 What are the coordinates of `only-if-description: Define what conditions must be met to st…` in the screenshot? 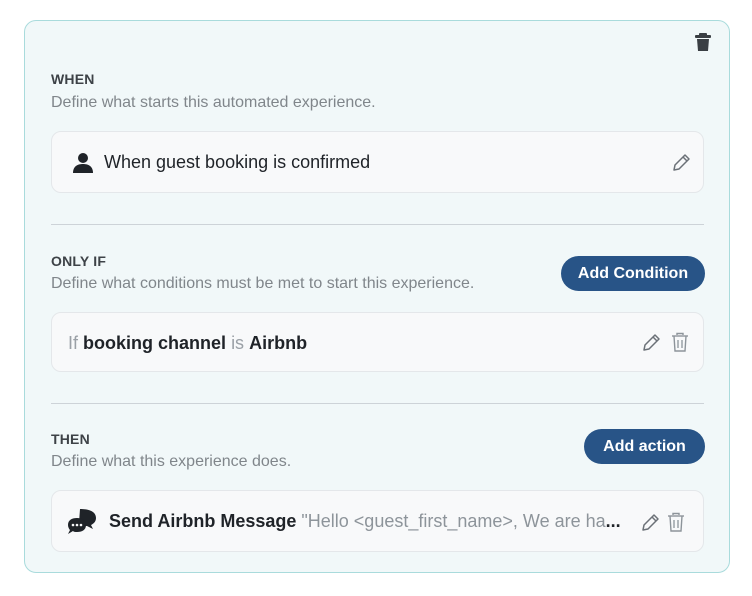 It's located at (263, 283).